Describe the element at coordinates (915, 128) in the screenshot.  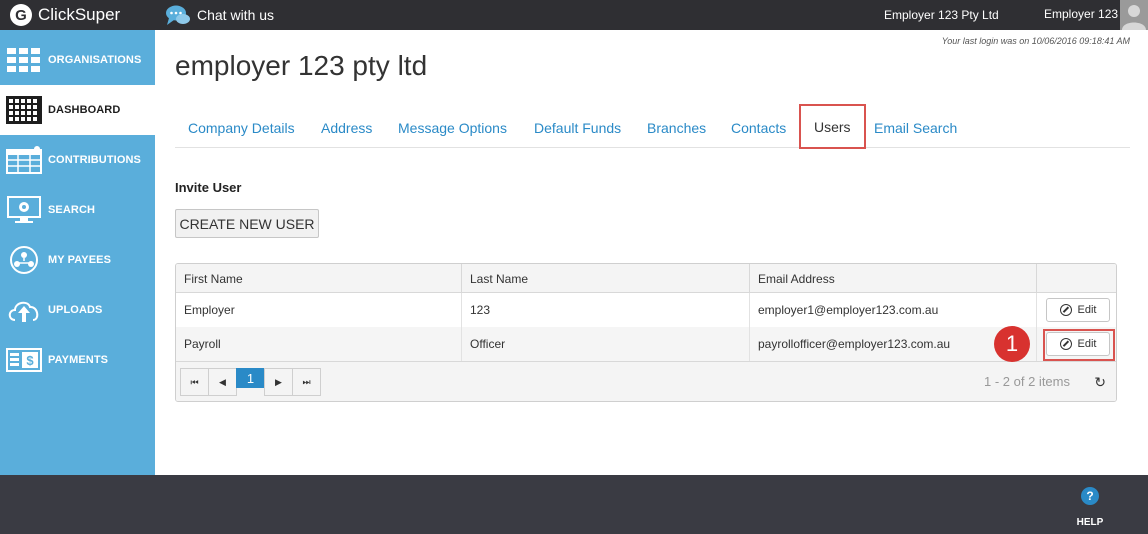
I see `tab-email-search: Email Search` at that location.